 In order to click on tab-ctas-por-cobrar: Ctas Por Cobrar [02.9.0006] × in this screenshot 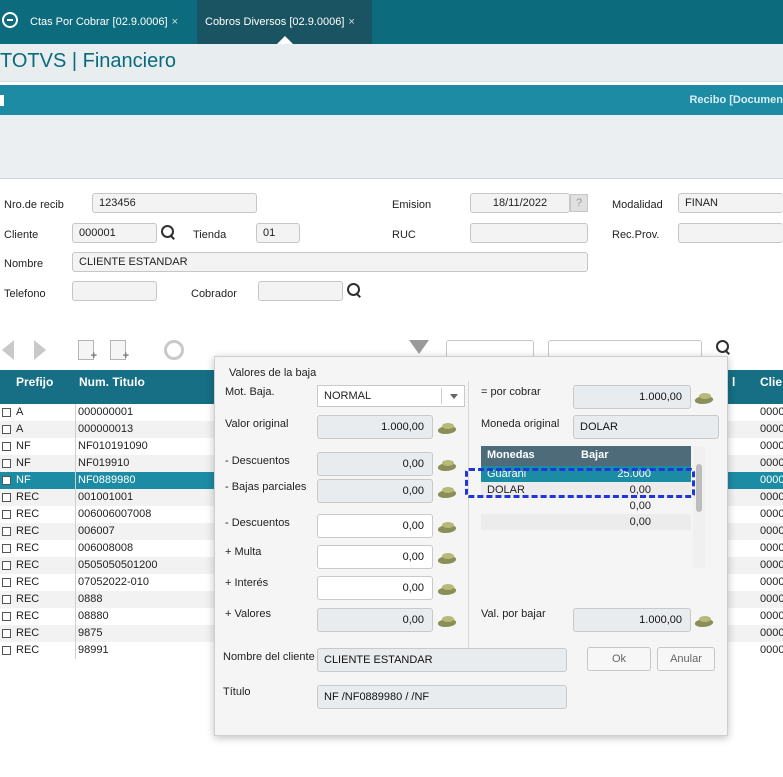, I will do `click(109, 22)`.